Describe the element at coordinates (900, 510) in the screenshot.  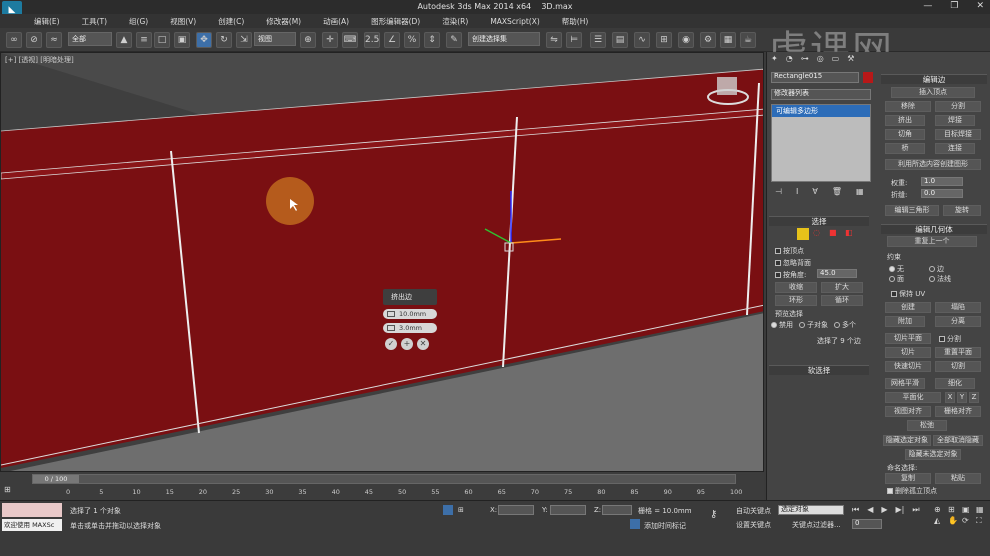
I see `next-frame-icon: ▶|` at that location.